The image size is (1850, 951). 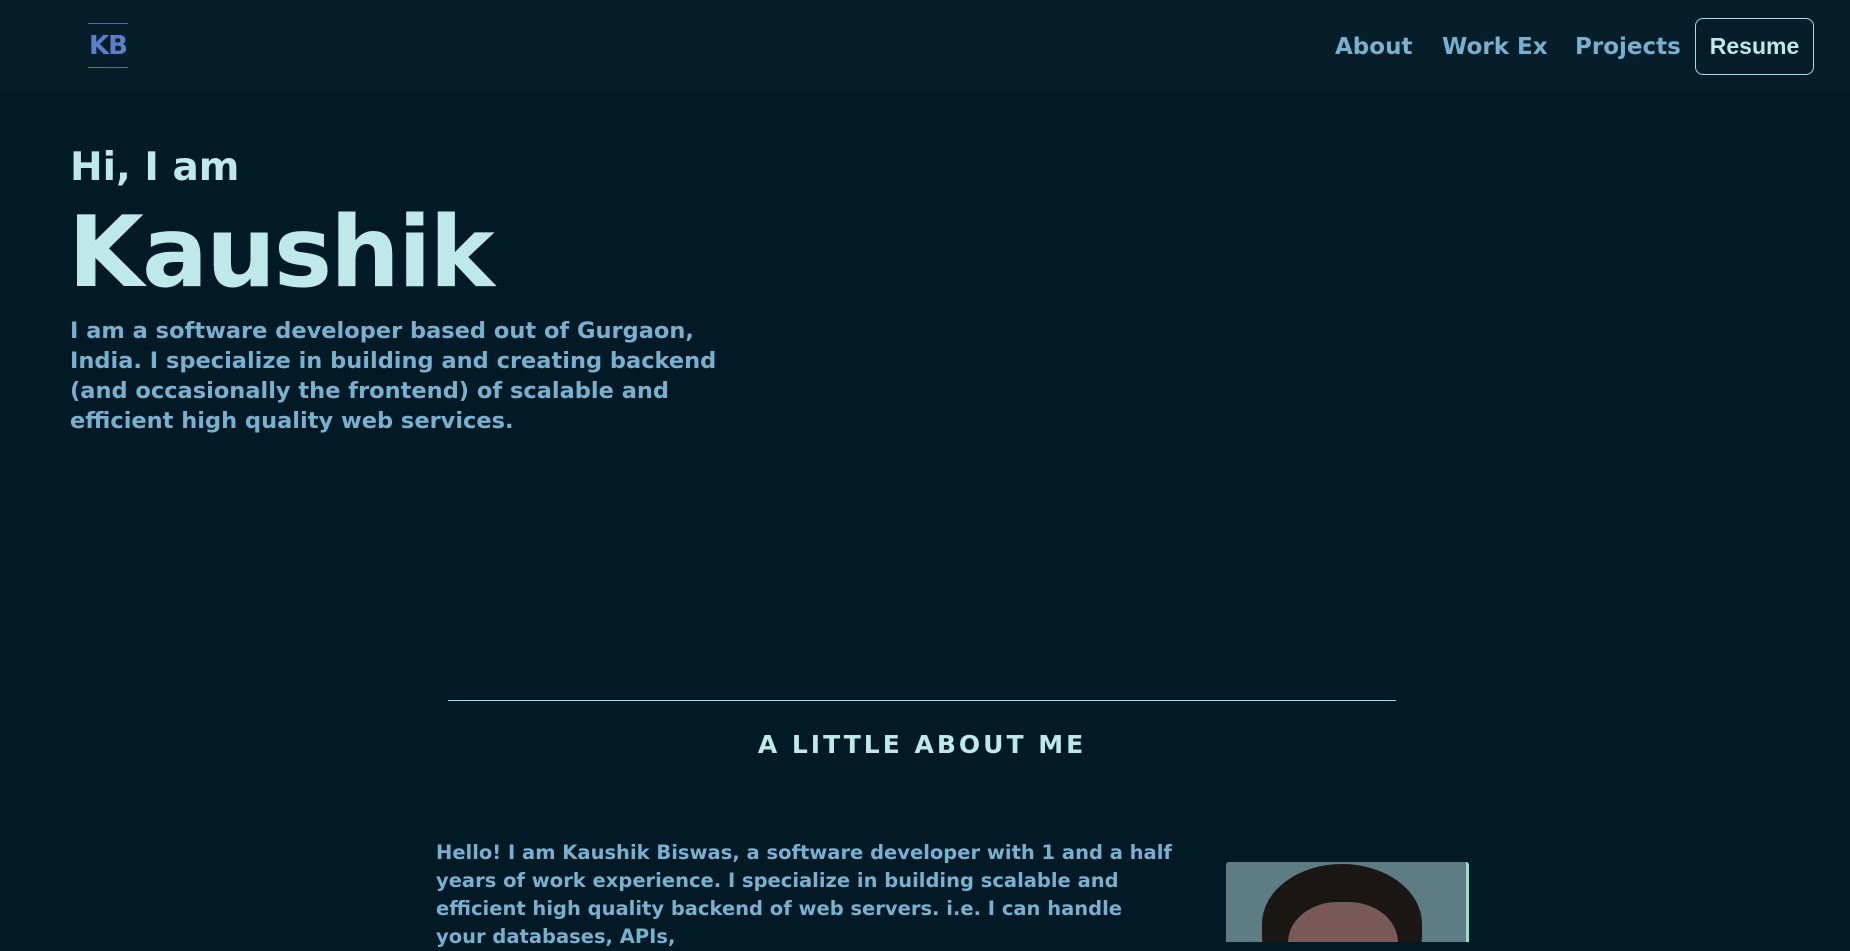 What do you see at coordinates (108, 45) in the screenshot?
I see `logo-link: KB` at bounding box center [108, 45].